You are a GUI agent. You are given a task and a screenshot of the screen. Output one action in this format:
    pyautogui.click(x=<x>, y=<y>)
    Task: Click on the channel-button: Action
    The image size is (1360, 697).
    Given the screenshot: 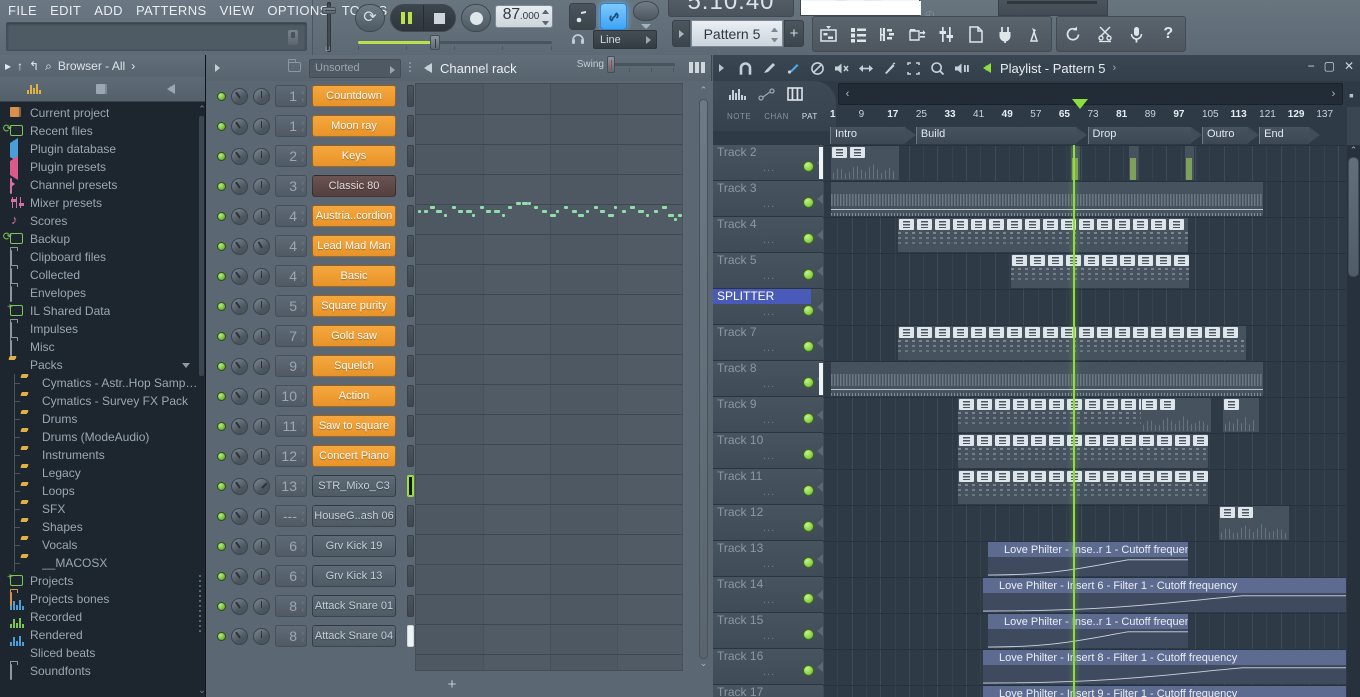 What is the action you would take?
    pyautogui.click(x=354, y=396)
    